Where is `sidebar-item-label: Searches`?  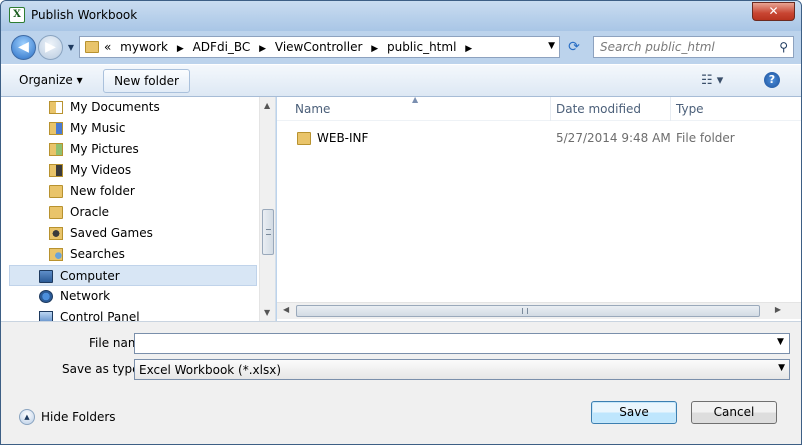
sidebar-item-label: Searches is located at coordinates (97, 254).